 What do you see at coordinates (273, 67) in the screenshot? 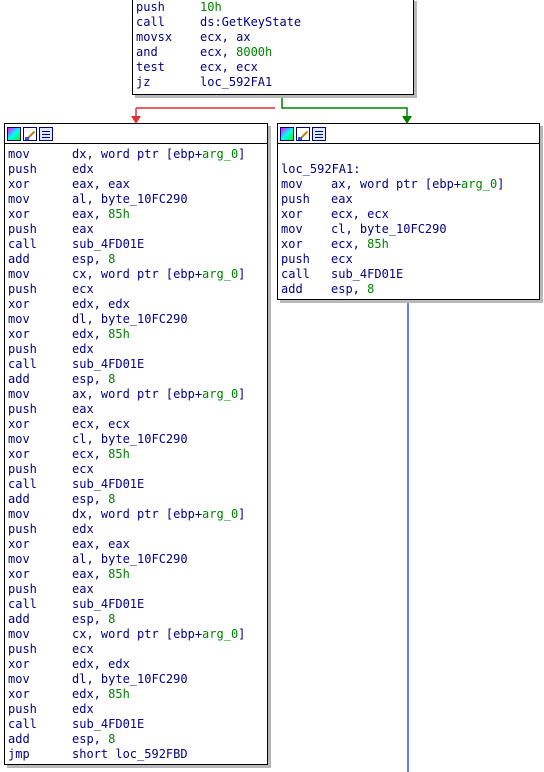
I see `instruction-line: test ecx, ecx` at bounding box center [273, 67].